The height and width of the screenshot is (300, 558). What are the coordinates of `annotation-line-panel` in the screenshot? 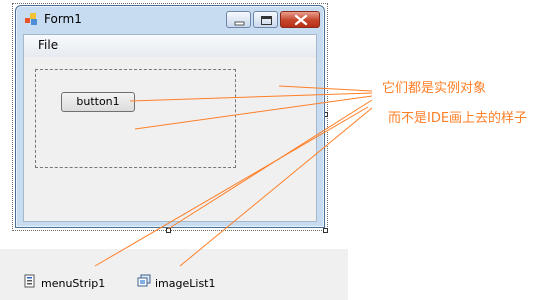 It's located at (253, 112).